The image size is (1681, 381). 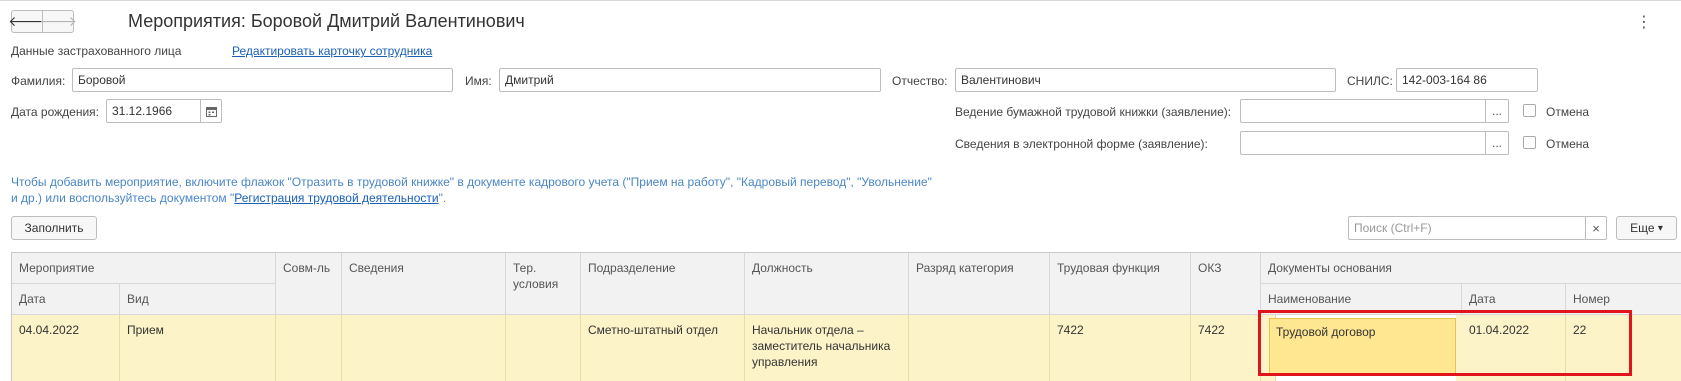 What do you see at coordinates (663, 284) in the screenshot?
I see `column-header-department: Подразделение` at bounding box center [663, 284].